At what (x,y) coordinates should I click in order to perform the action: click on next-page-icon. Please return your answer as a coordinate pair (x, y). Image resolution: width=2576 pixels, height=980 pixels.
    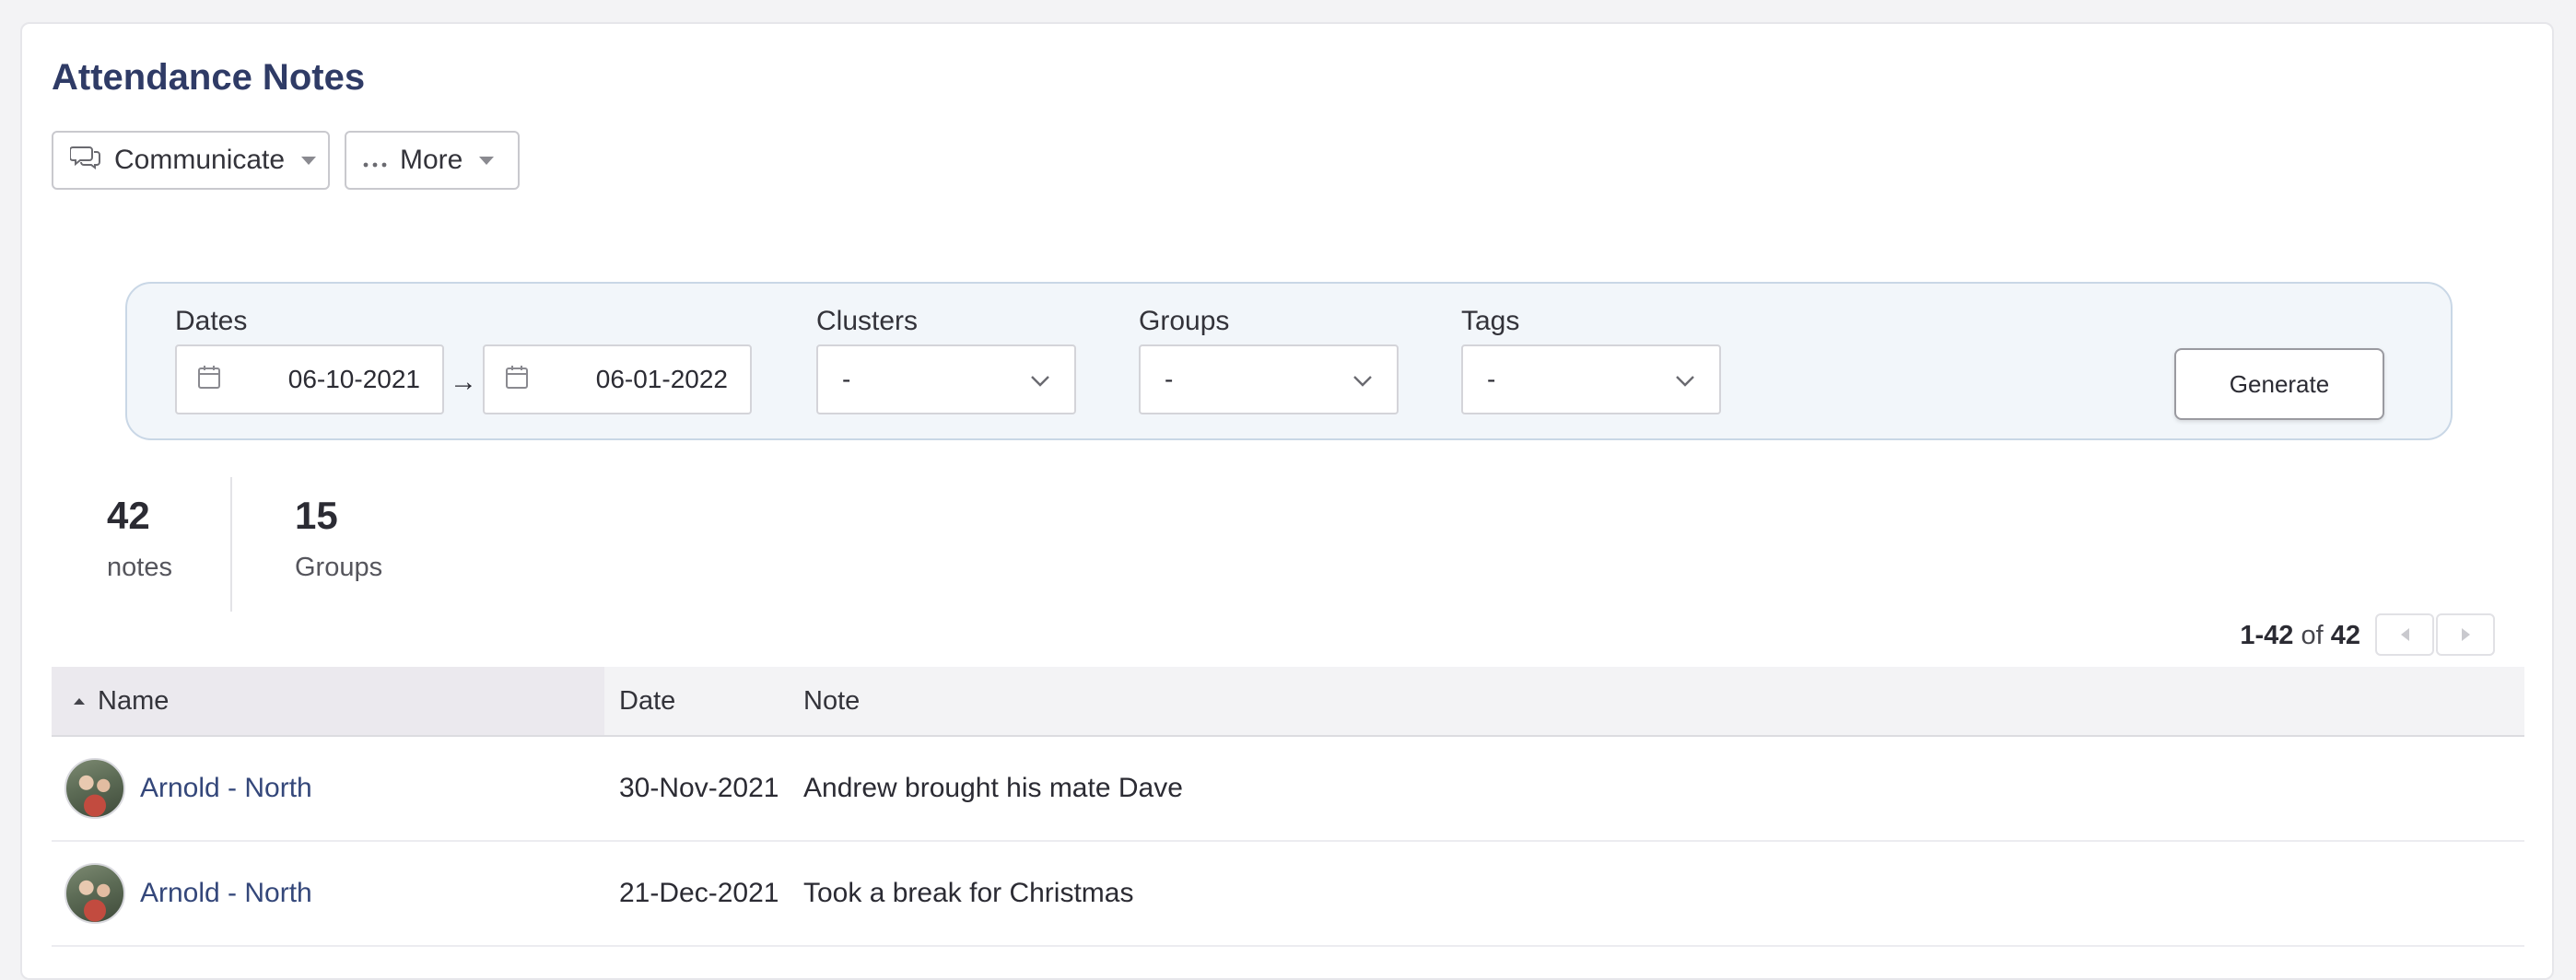
    Looking at the image, I should click on (2465, 634).